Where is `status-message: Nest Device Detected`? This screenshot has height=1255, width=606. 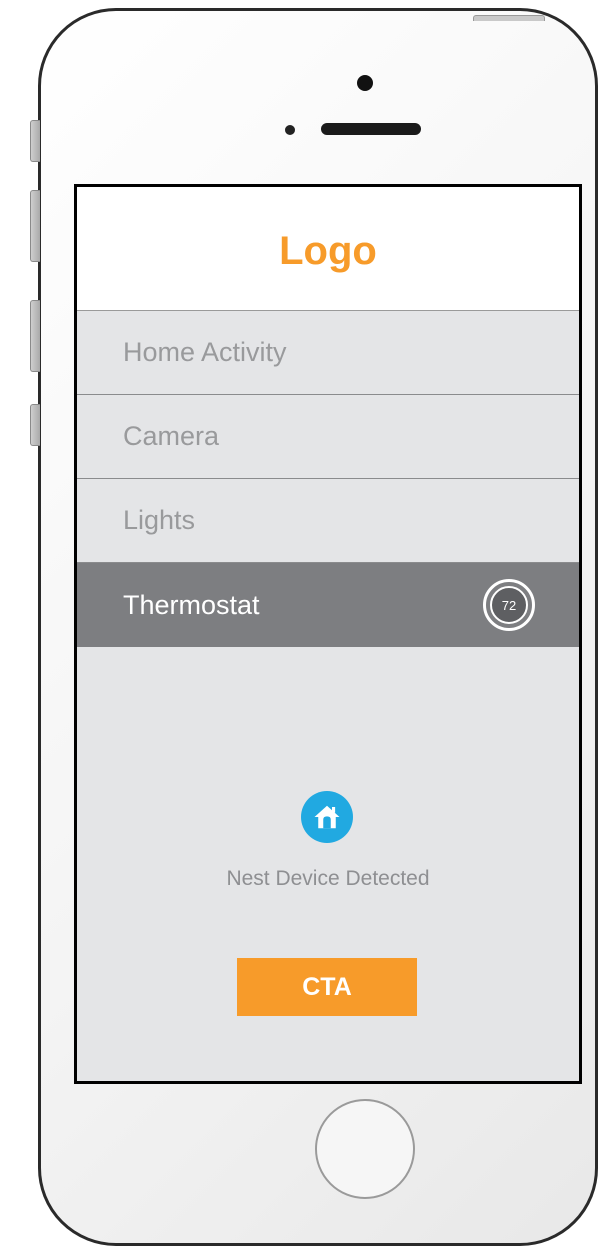
status-message: Nest Device Detected is located at coordinates (328, 878).